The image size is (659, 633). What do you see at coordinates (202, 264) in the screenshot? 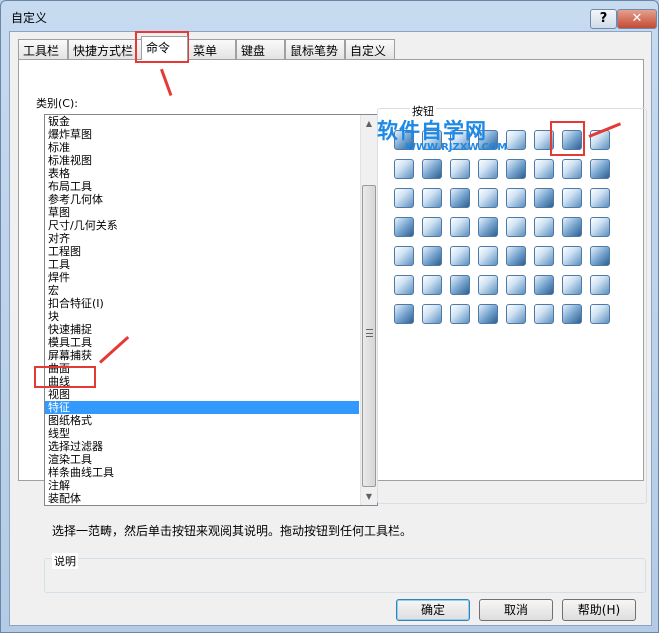
I see `category-item: 工具` at bounding box center [202, 264].